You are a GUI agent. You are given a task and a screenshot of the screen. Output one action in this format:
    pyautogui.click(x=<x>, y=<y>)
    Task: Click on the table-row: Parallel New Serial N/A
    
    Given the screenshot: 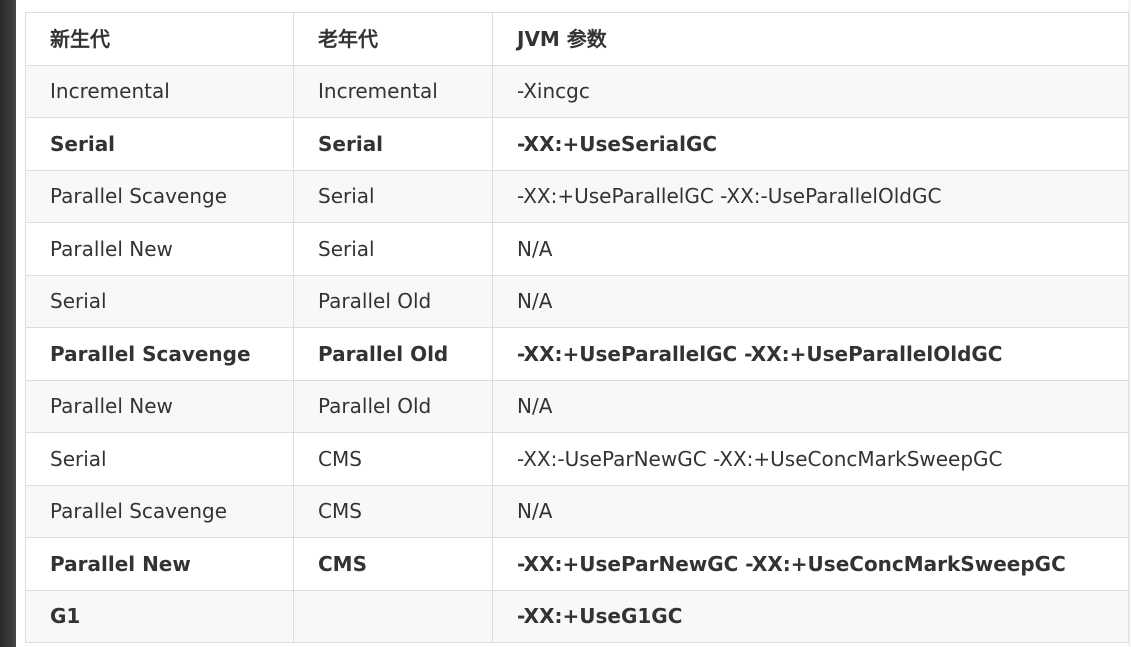 What is the action you would take?
    pyautogui.click(x=577, y=249)
    